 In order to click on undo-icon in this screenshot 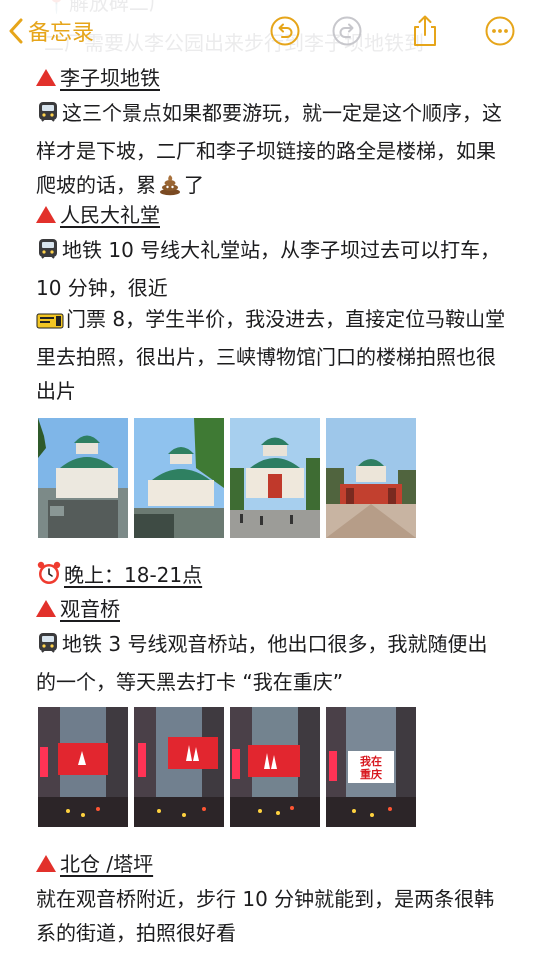, I will do `click(285, 31)`.